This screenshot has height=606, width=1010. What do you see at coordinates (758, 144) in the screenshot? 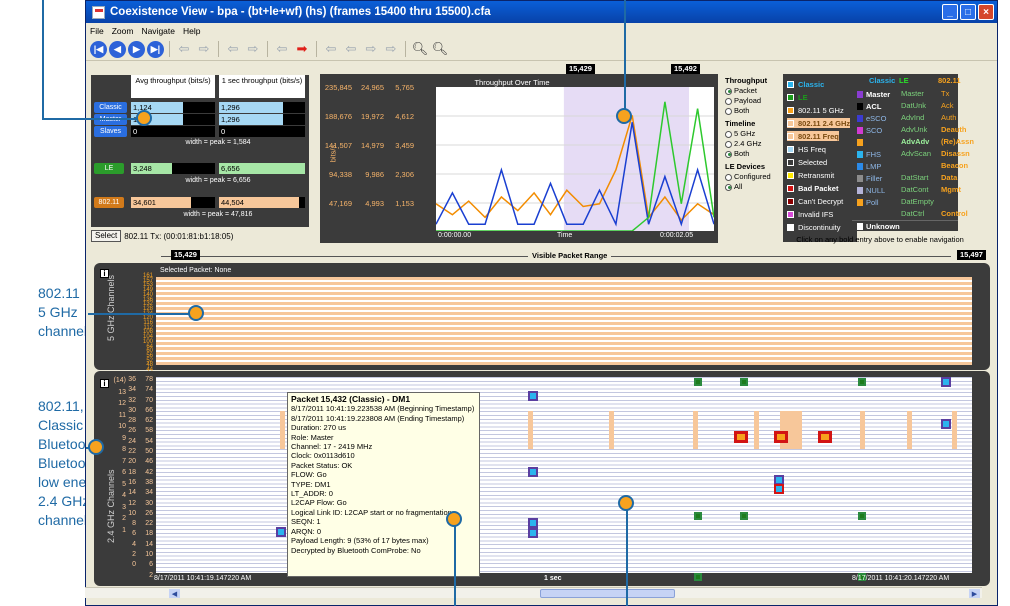
I see `radio-24ghz: 2.4 GHz` at bounding box center [758, 144].